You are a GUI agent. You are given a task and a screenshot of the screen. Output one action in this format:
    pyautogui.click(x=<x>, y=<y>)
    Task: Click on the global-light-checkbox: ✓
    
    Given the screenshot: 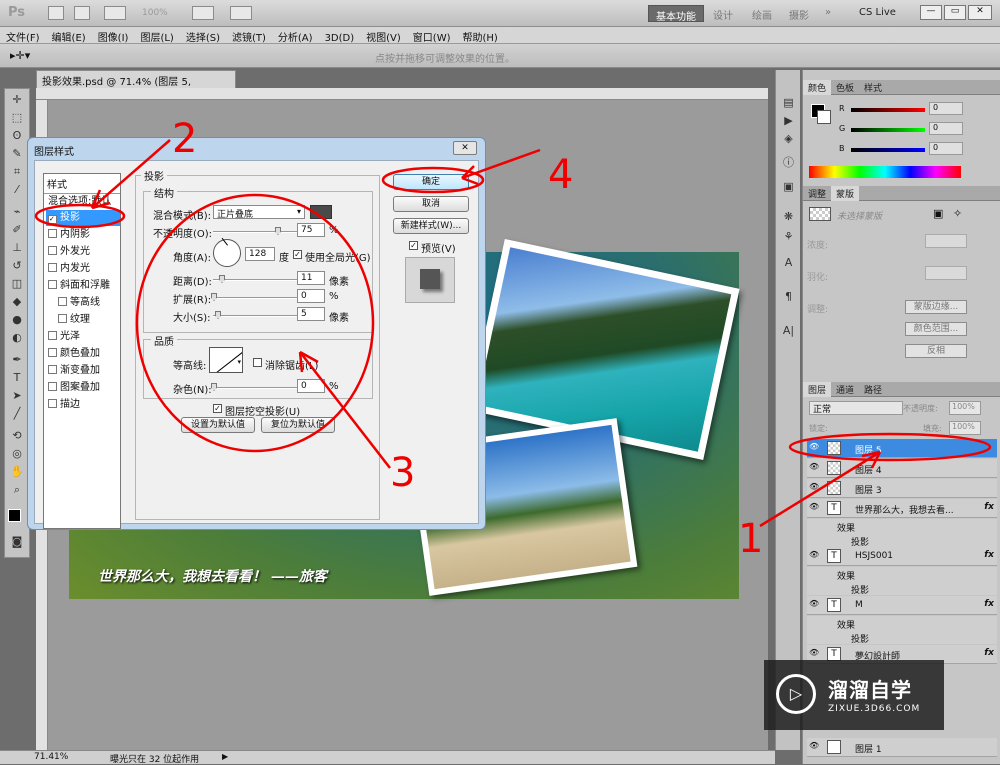 What is the action you would take?
    pyautogui.click(x=297, y=254)
    